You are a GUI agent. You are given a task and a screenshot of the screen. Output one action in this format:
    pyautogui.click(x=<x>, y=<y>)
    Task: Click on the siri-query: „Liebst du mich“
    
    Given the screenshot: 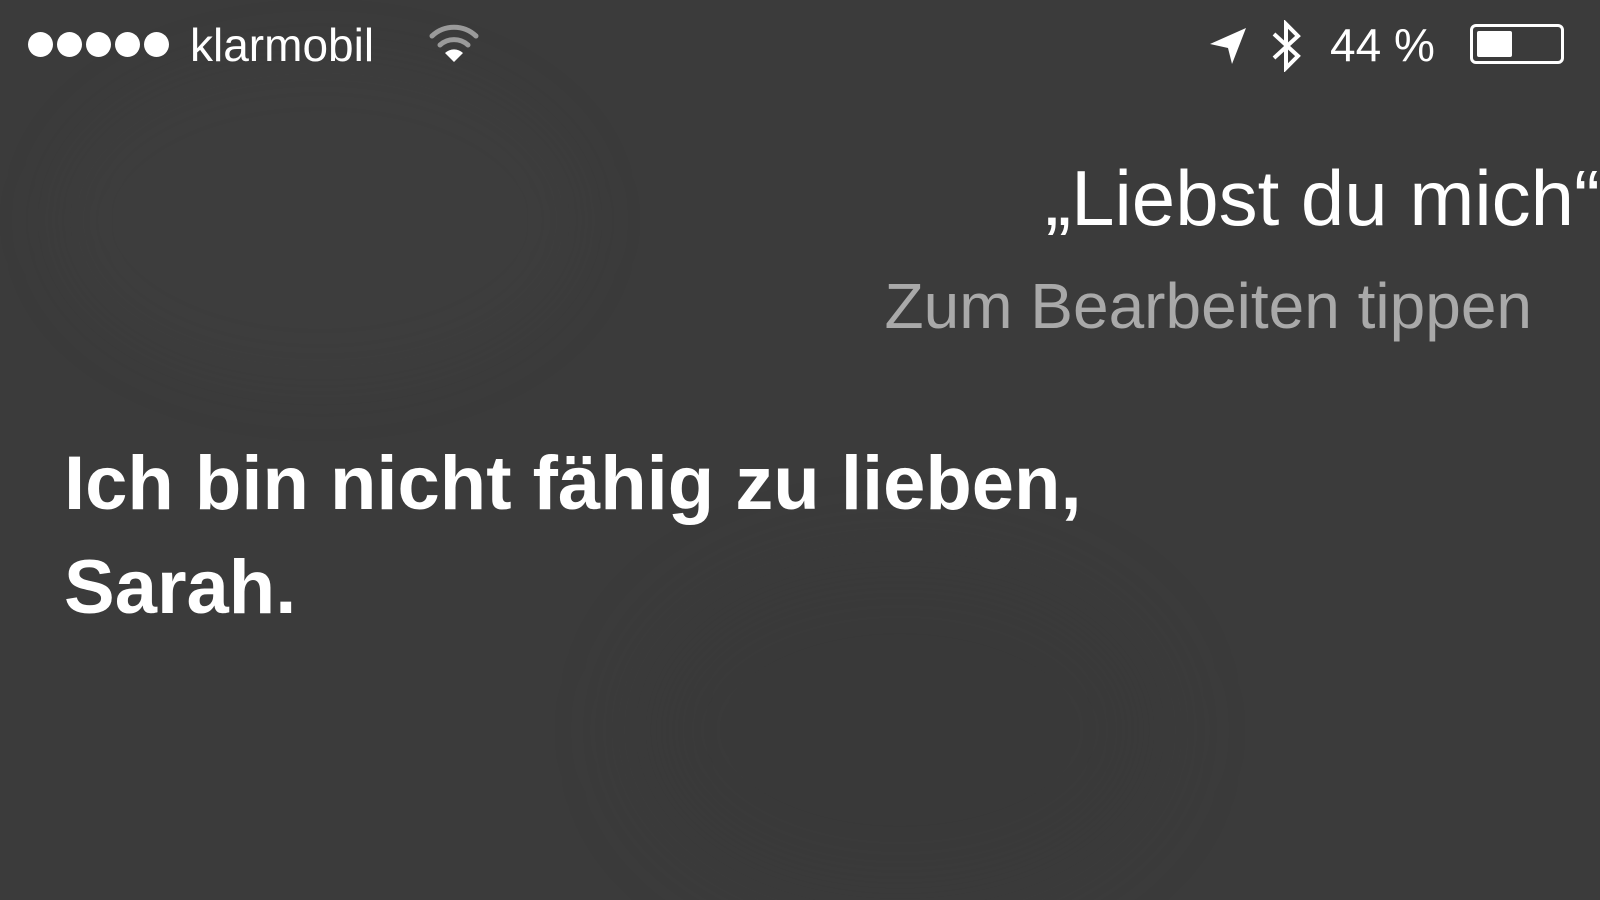 What is the action you would take?
    pyautogui.click(x=1322, y=198)
    